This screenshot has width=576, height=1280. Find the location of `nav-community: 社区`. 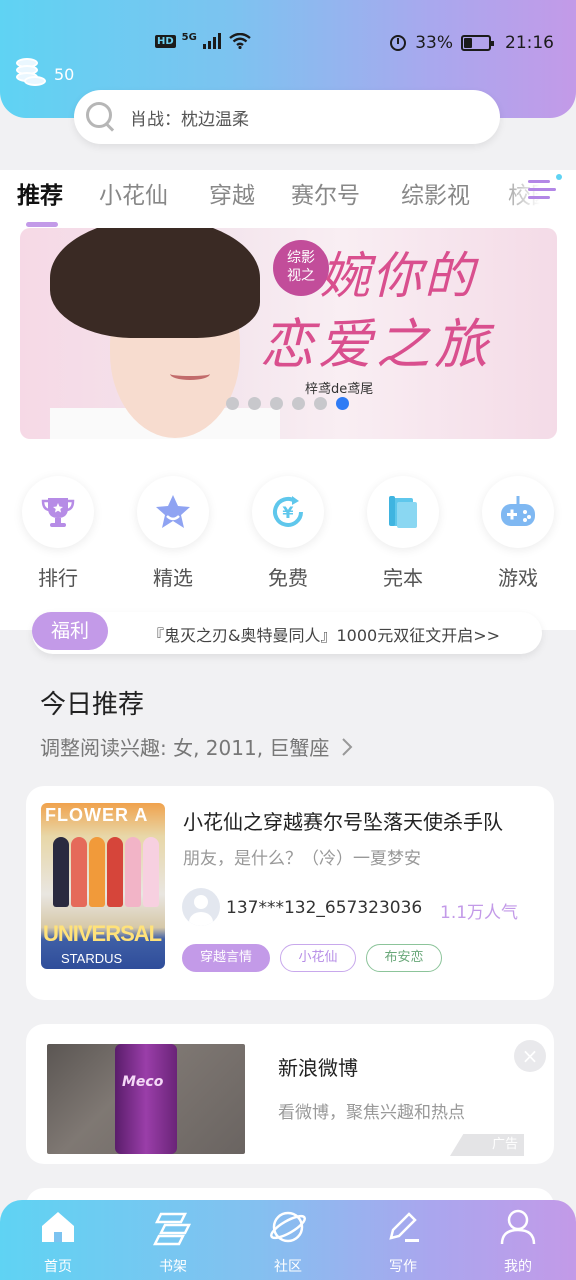

nav-community: 社区 is located at coordinates (288, 1242).